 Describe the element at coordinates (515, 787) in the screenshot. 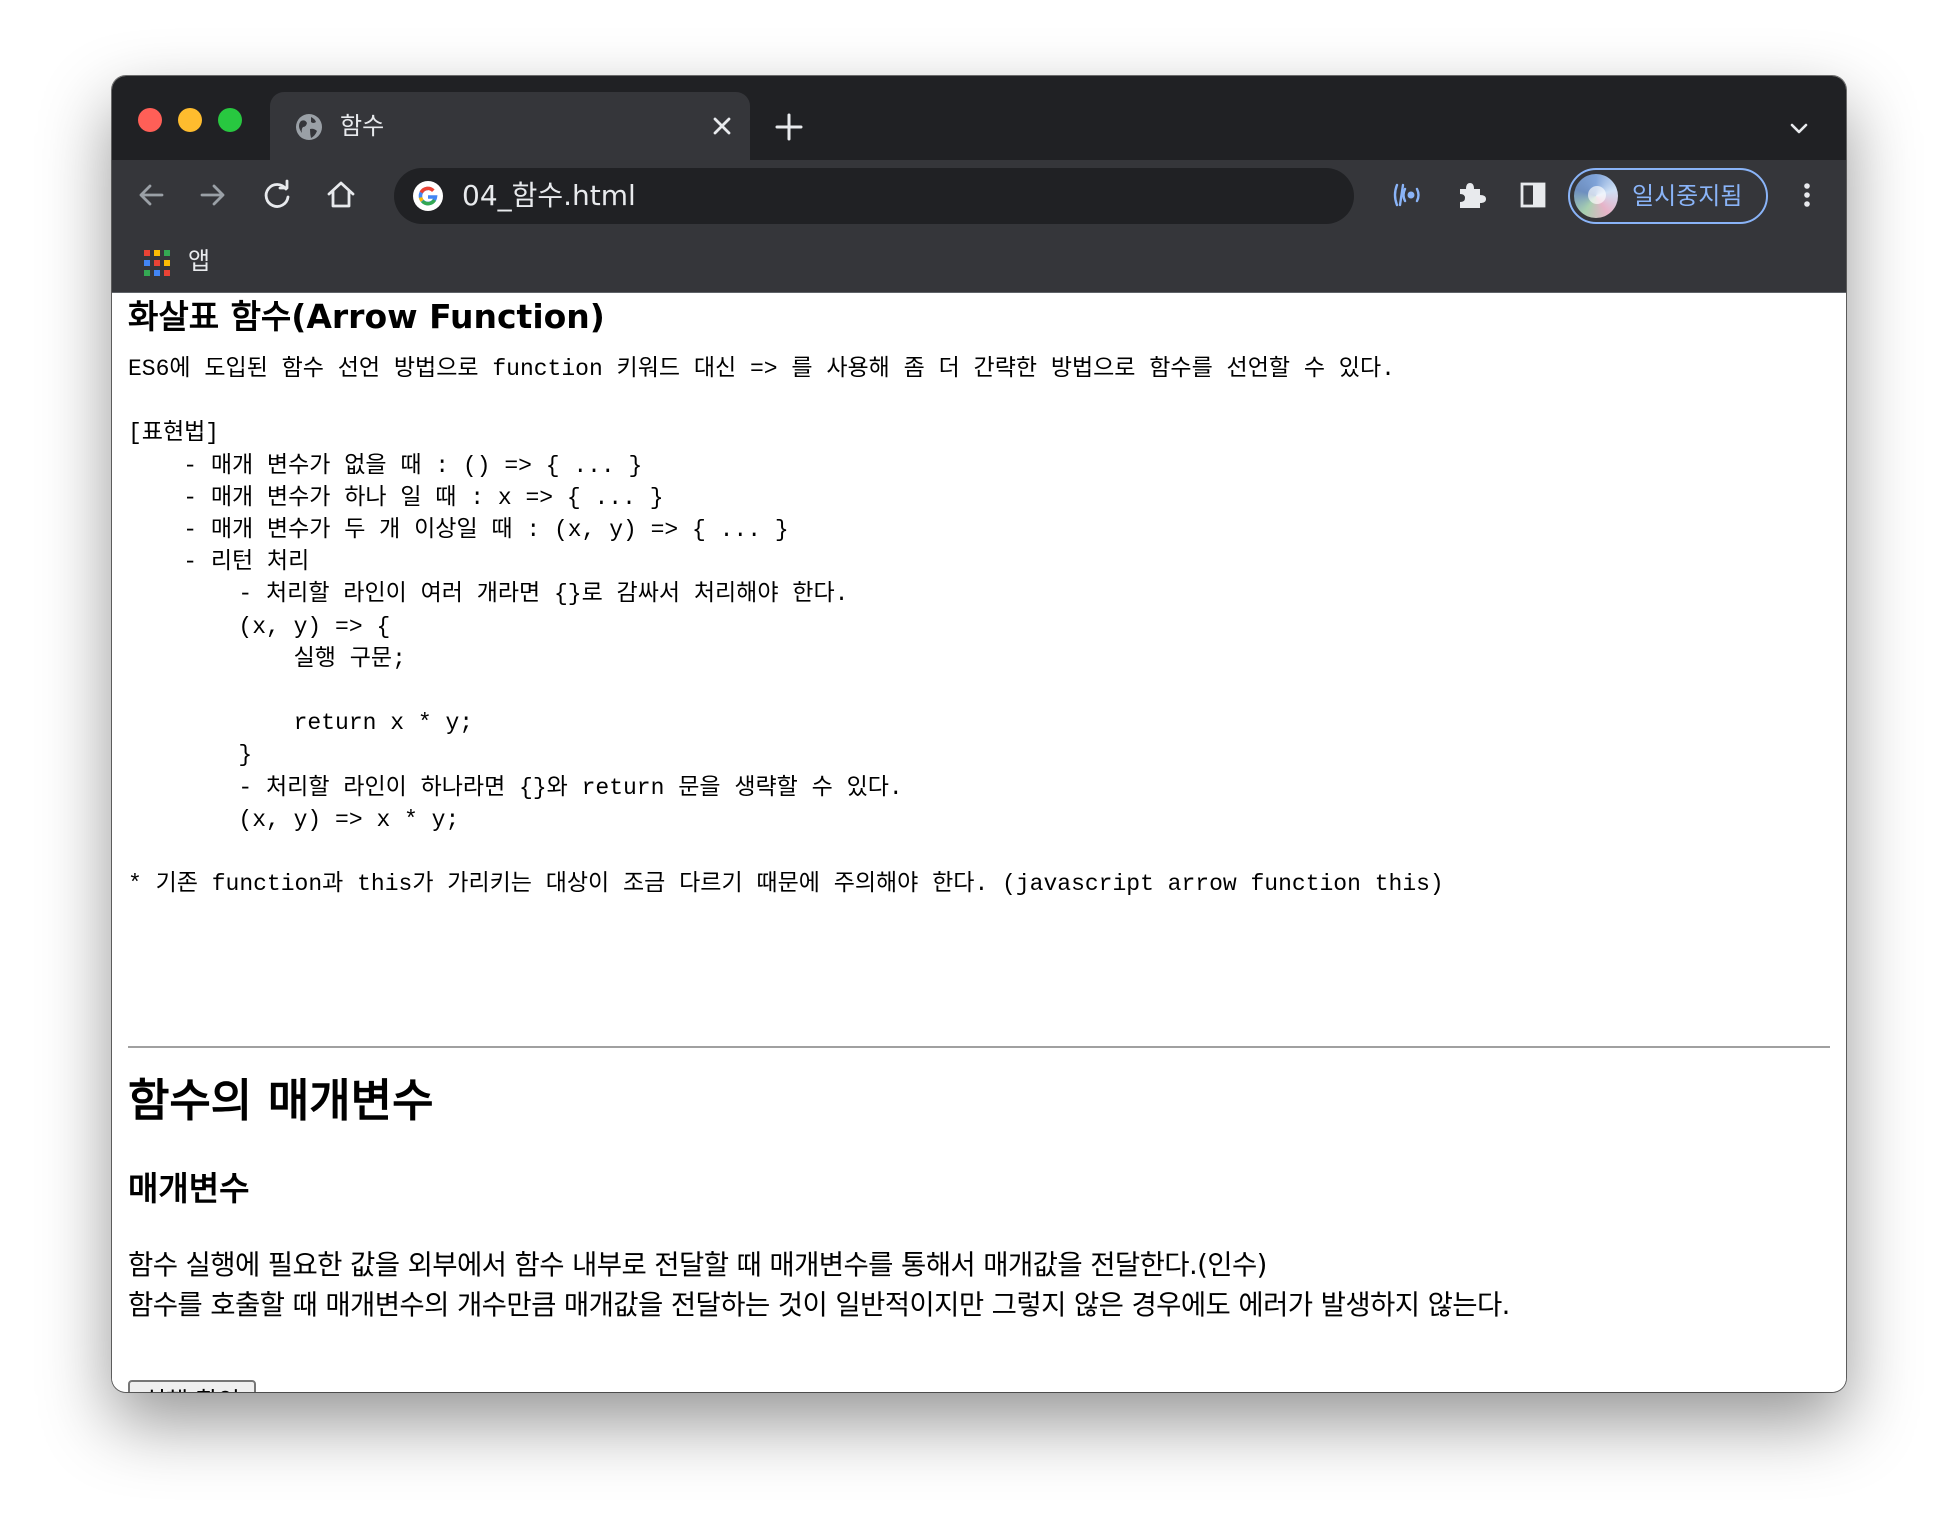

I see `code-line: - 처리할 라인이 하나라면 {}와 return 문을 생략할 수 있다.` at that location.